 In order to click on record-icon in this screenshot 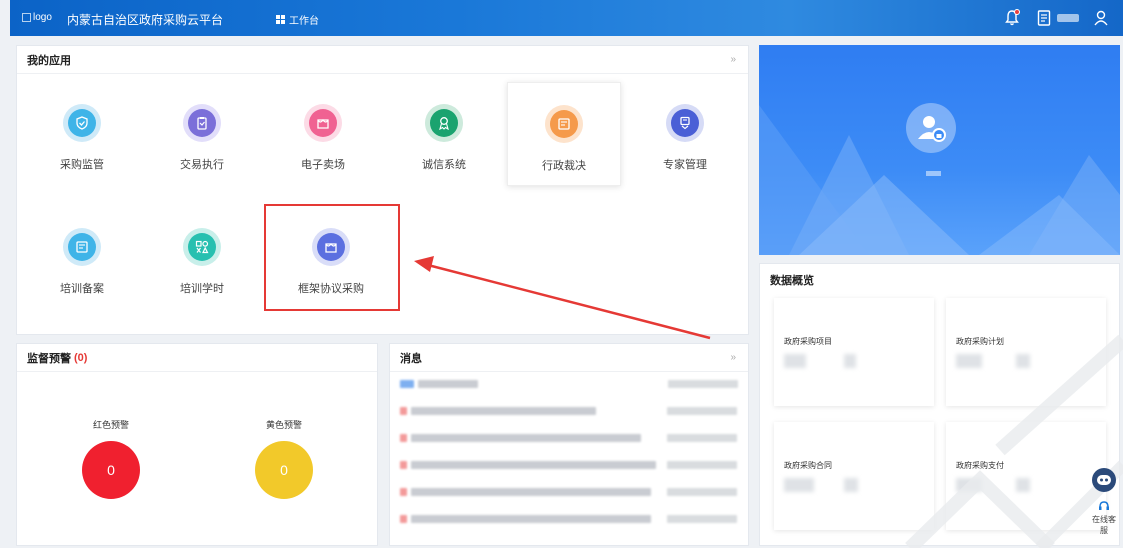, I will do `click(82, 247)`.